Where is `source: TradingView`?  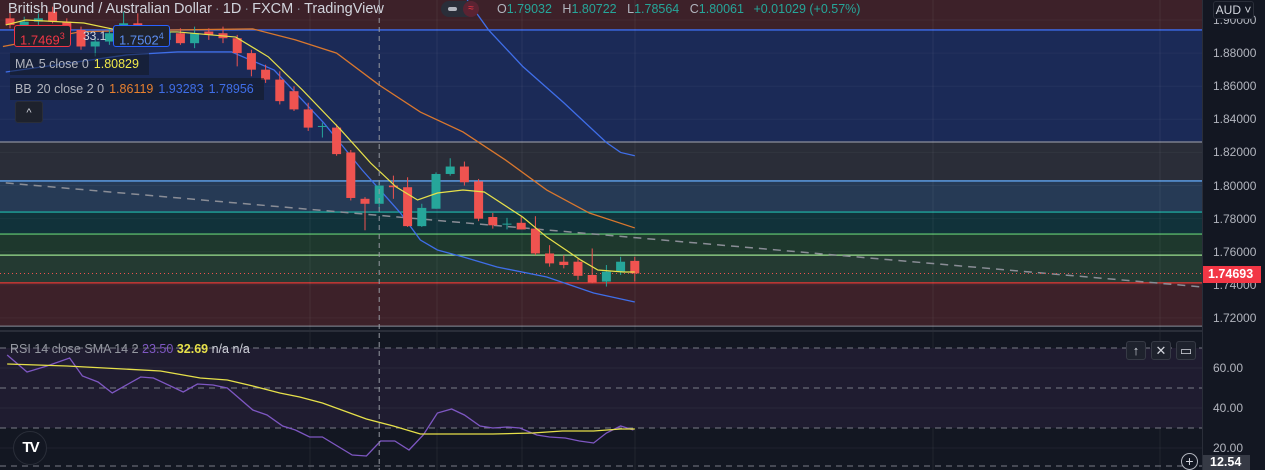 source: TradingView is located at coordinates (344, 9).